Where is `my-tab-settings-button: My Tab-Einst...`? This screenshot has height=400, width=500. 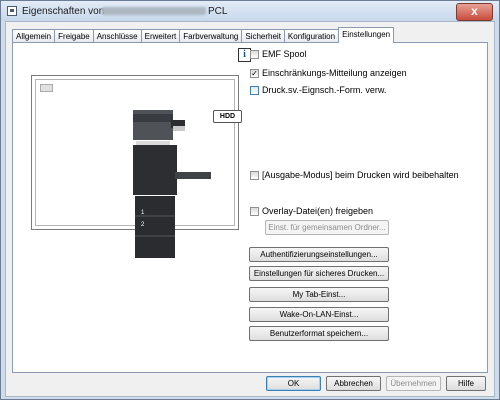 my-tab-settings-button: My Tab-Einst... is located at coordinates (319, 294).